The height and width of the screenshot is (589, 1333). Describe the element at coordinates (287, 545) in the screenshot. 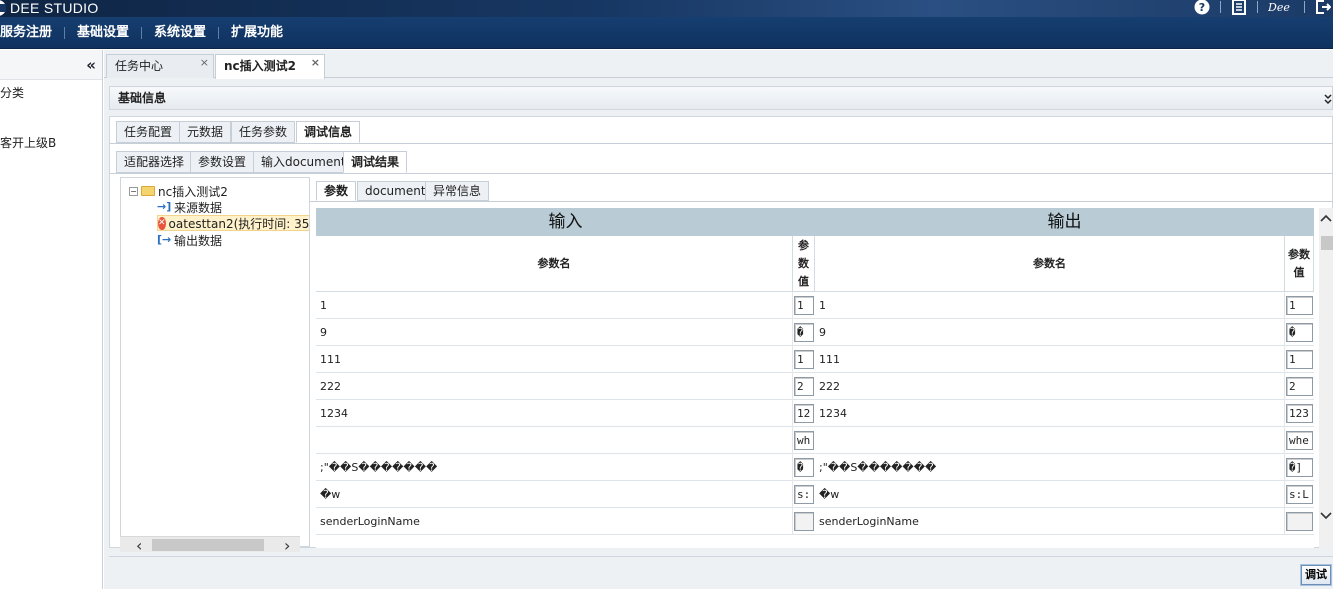

I see `scroll-right-icon: ›` at that location.